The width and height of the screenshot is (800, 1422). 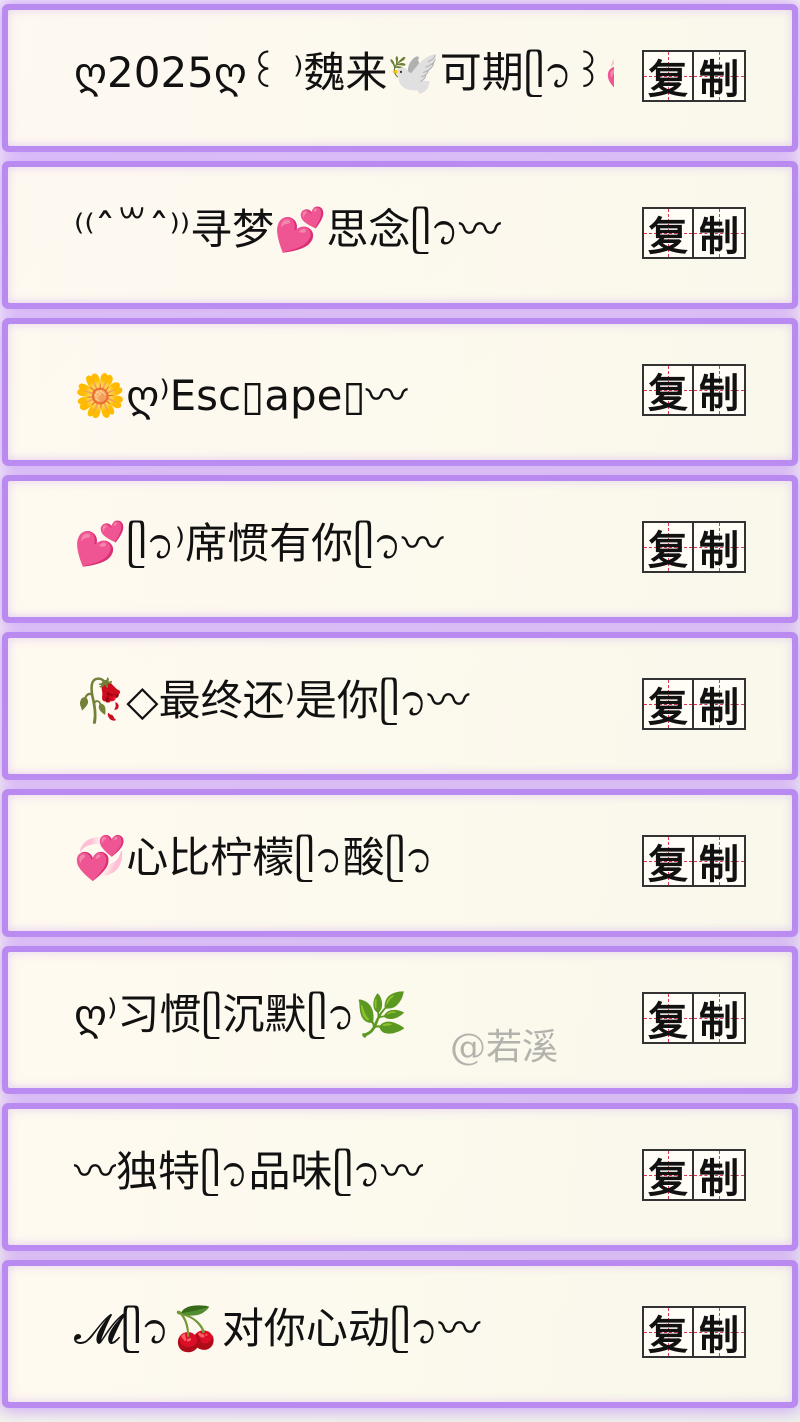 I want to click on list-item: 💕ᥫ᭡⁾席惯有你ᥫ᭡〰 复 制, so click(x=400, y=549).